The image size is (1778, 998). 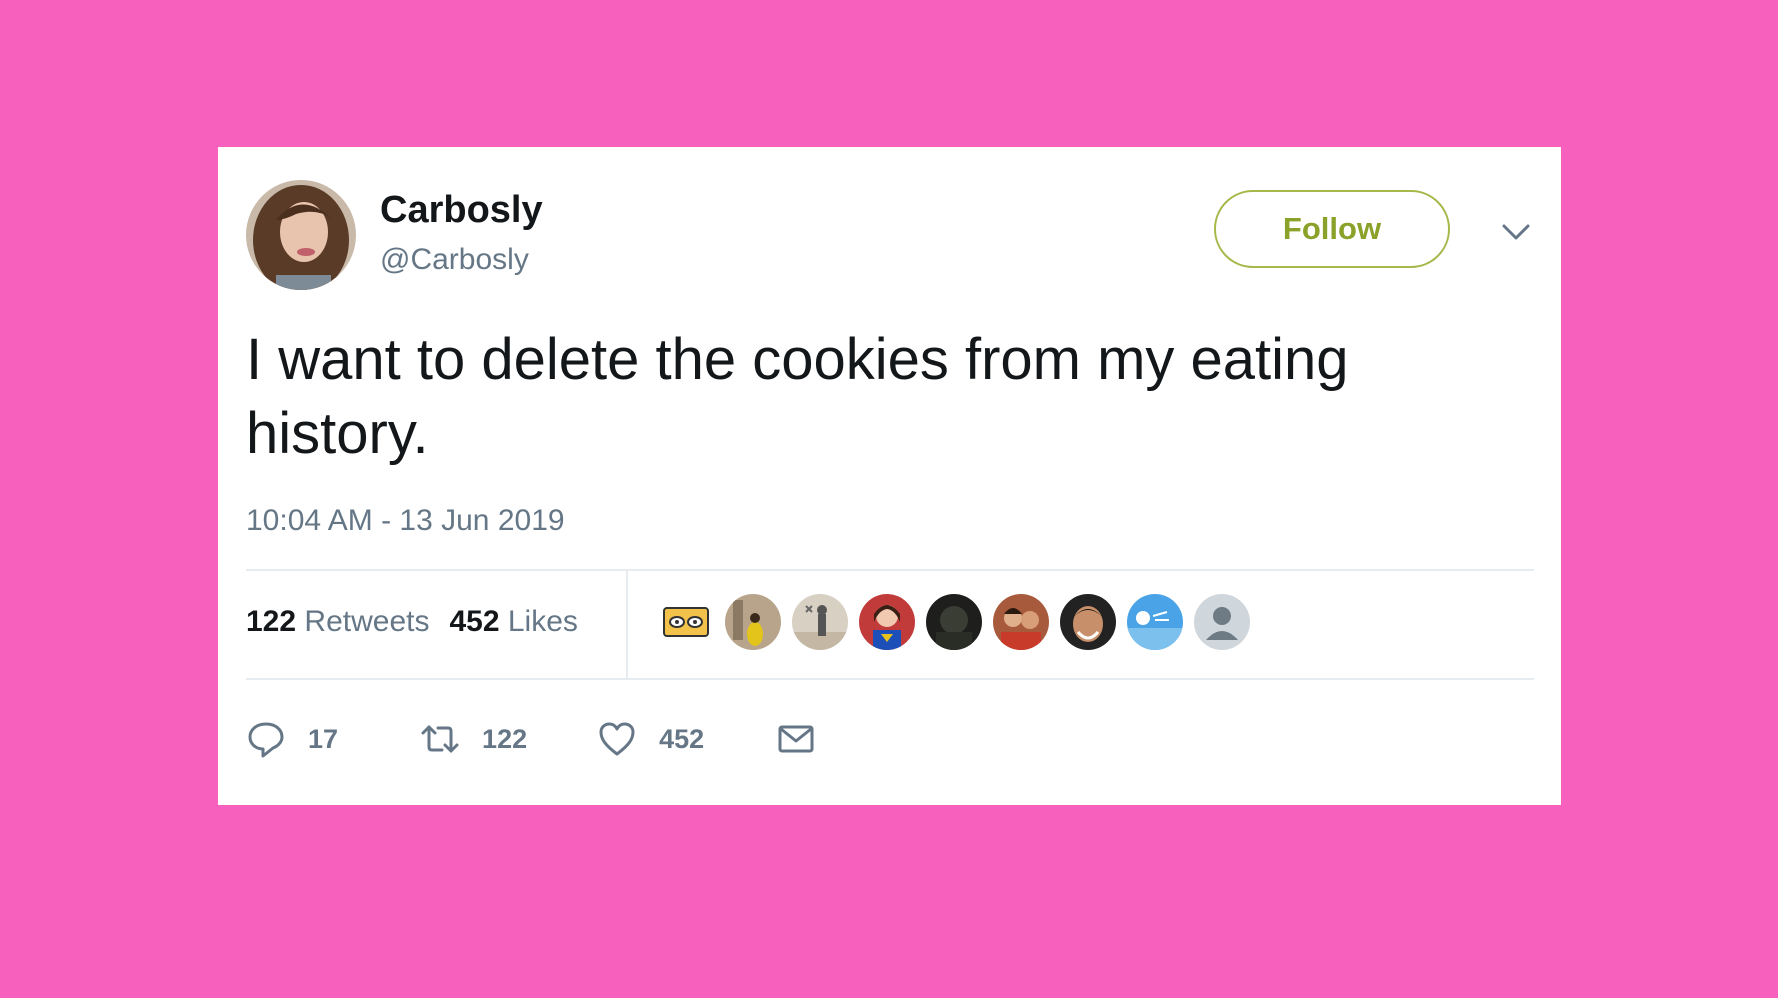 I want to click on retweets-count: 122, so click(x=271, y=621).